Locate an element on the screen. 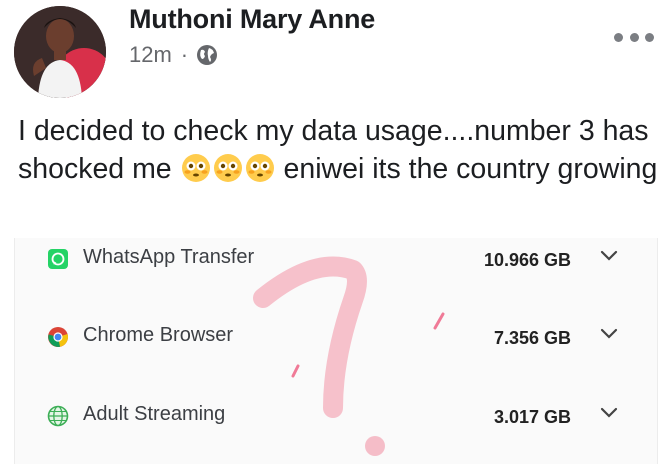 This screenshot has width=672, height=464. usage-value: 3.017 GB is located at coordinates (532, 417).